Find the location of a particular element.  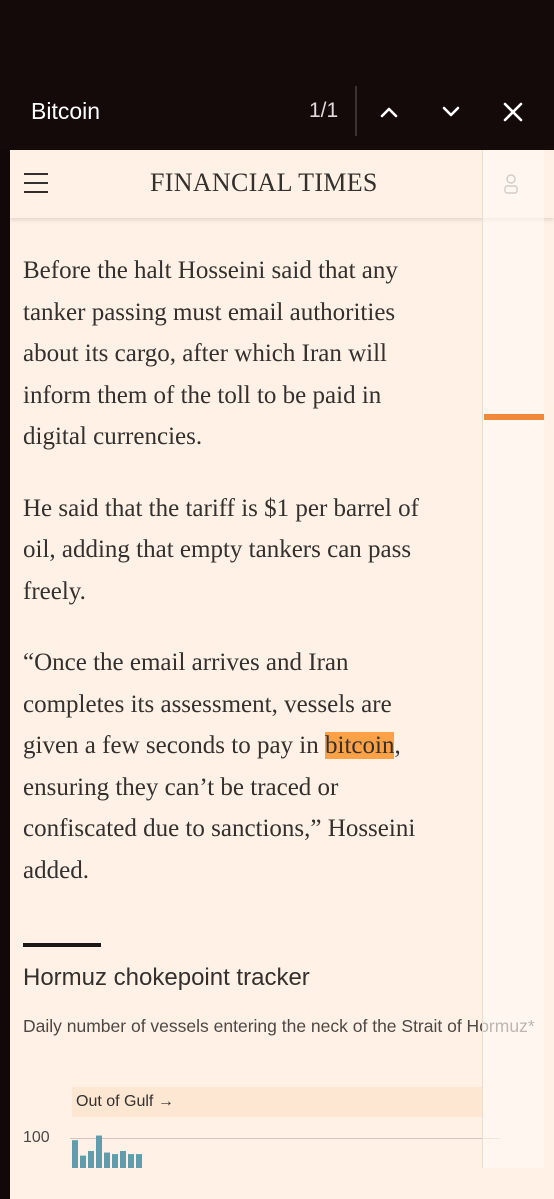

find-close-button is located at coordinates (513, 112).